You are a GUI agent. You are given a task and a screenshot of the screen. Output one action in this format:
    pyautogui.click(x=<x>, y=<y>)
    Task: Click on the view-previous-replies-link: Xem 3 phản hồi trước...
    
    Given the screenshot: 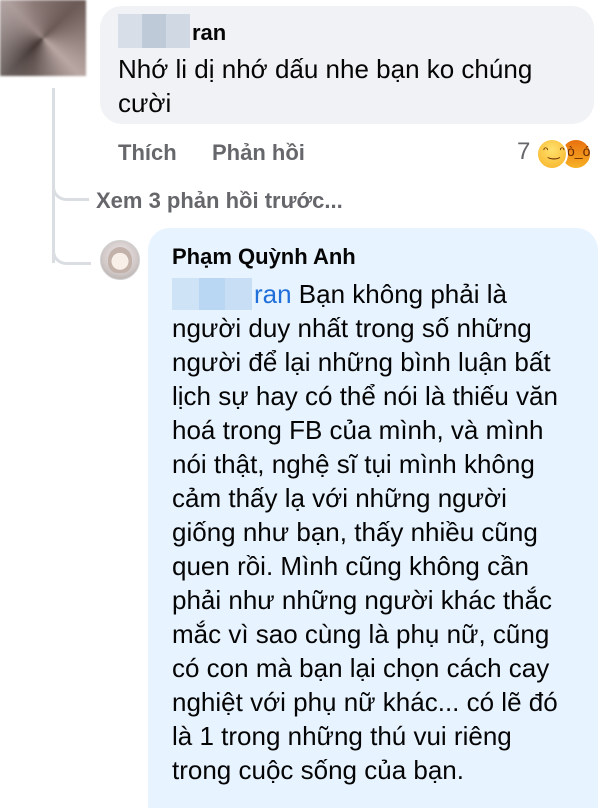 What is the action you would take?
    pyautogui.click(x=219, y=201)
    